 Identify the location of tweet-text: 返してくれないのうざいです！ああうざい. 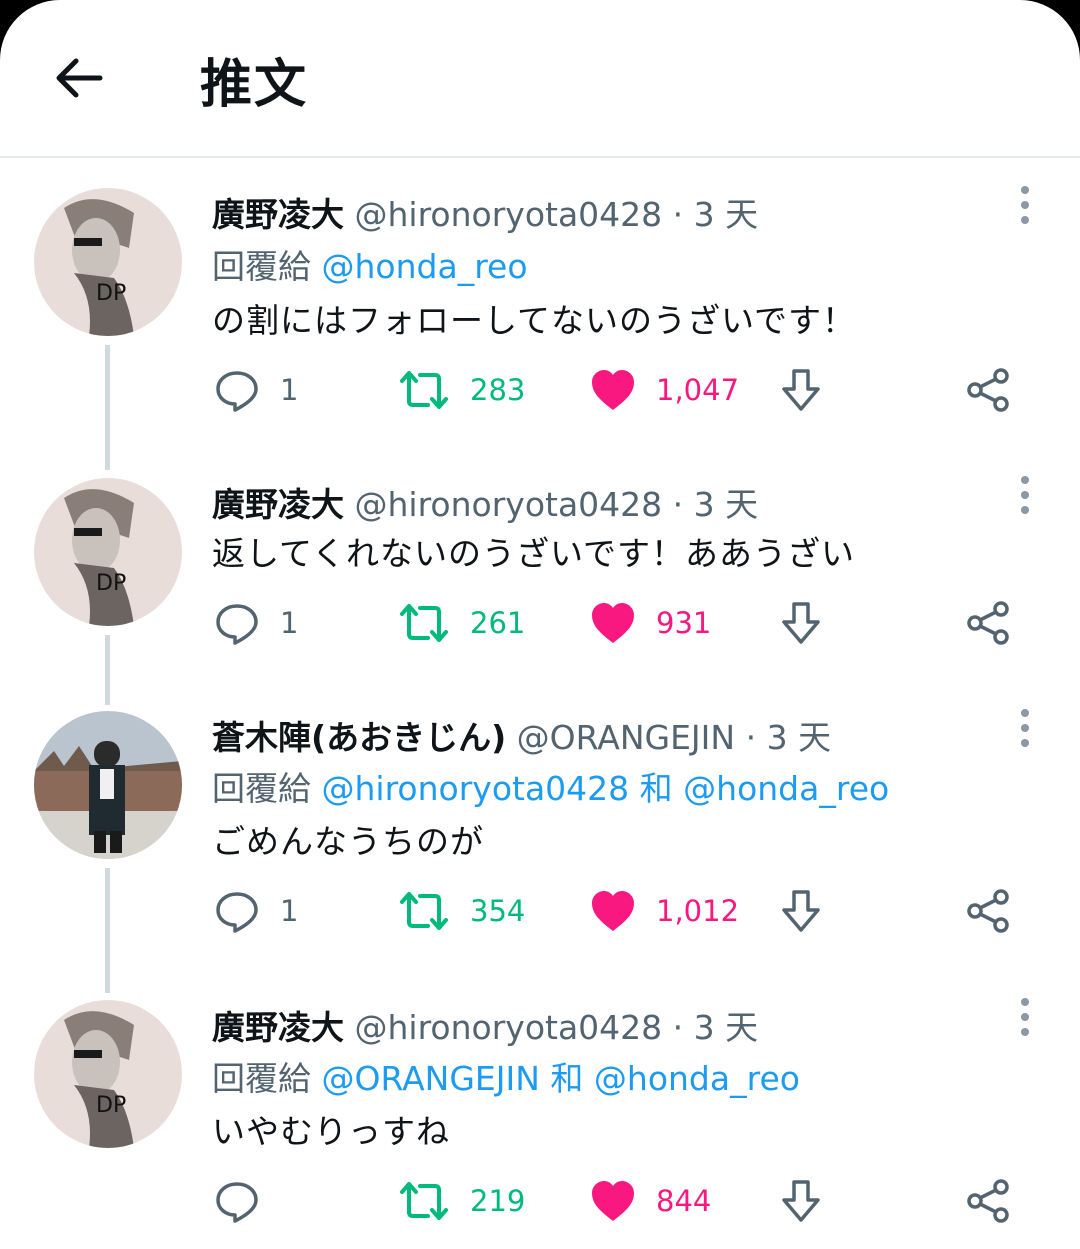
(534, 553).